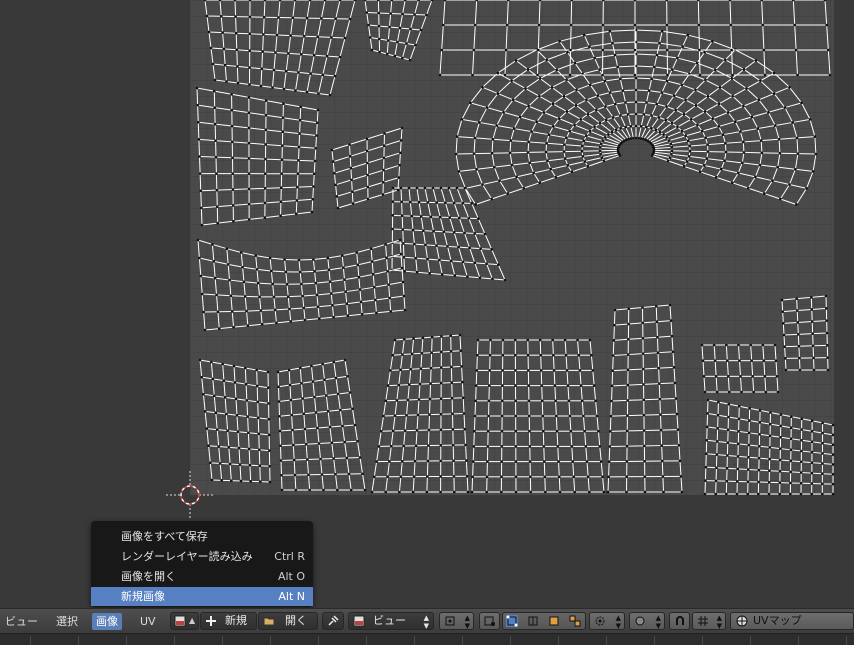 This screenshot has width=854, height=645. What do you see at coordinates (21, 621) in the screenshot?
I see `menu-view: ビュー` at bounding box center [21, 621].